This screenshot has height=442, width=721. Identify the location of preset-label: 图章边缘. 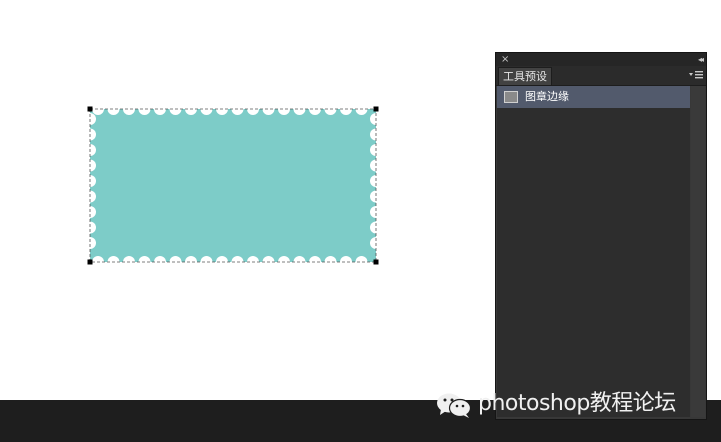
(547, 96).